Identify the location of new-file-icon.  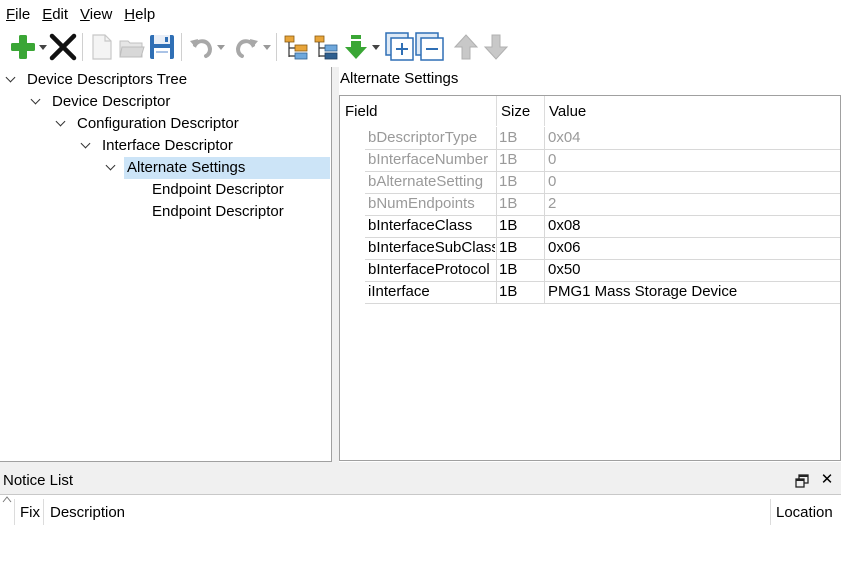
(102, 47).